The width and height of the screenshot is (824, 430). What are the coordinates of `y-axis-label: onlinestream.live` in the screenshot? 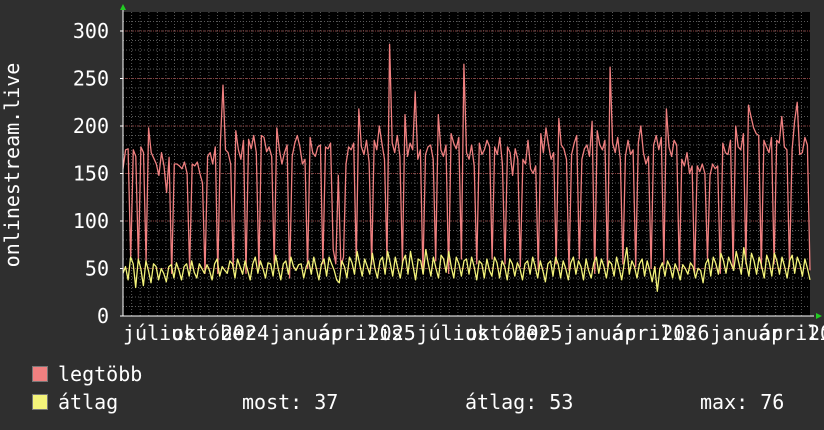 It's located at (12, 165).